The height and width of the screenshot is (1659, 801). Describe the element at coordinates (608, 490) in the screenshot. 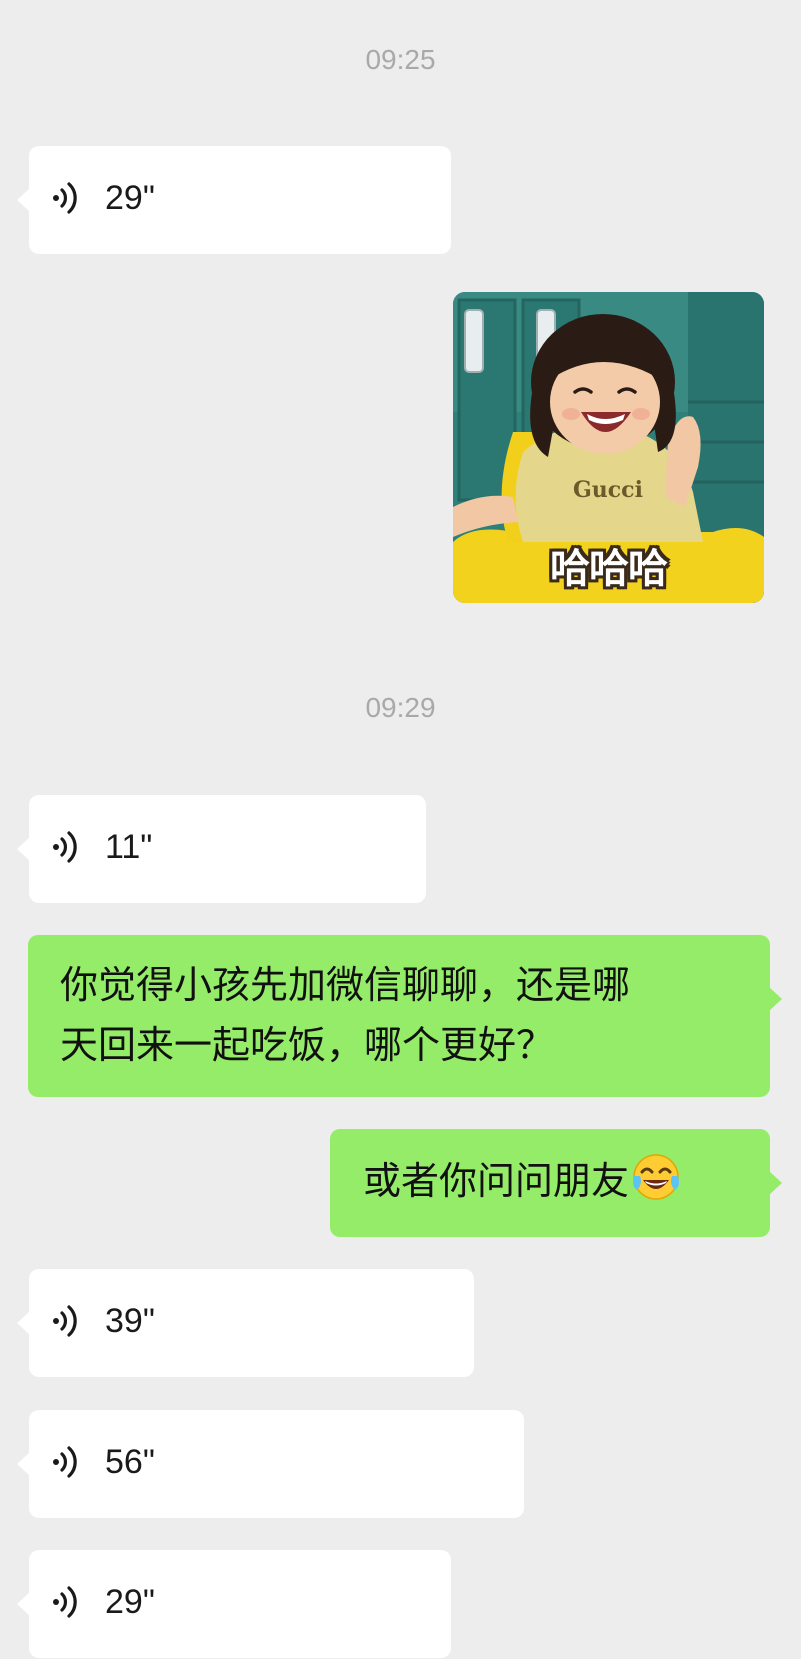

I see `svg-text: Gucci` at that location.